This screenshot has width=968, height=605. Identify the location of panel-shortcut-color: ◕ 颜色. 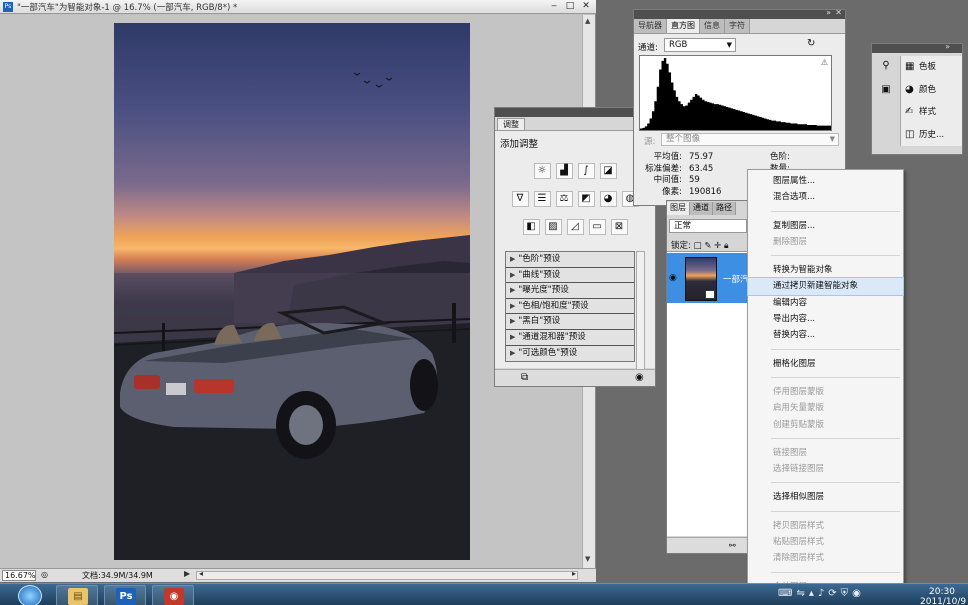
(931, 90).